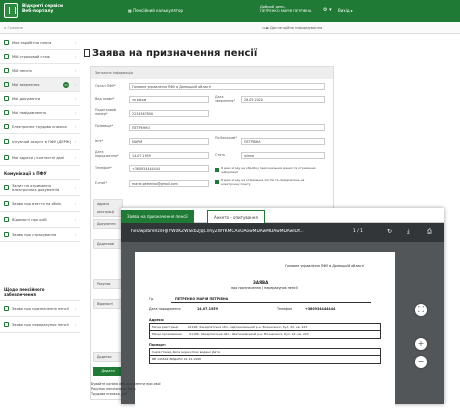  I want to click on e-docs-icon, so click(6, 187).